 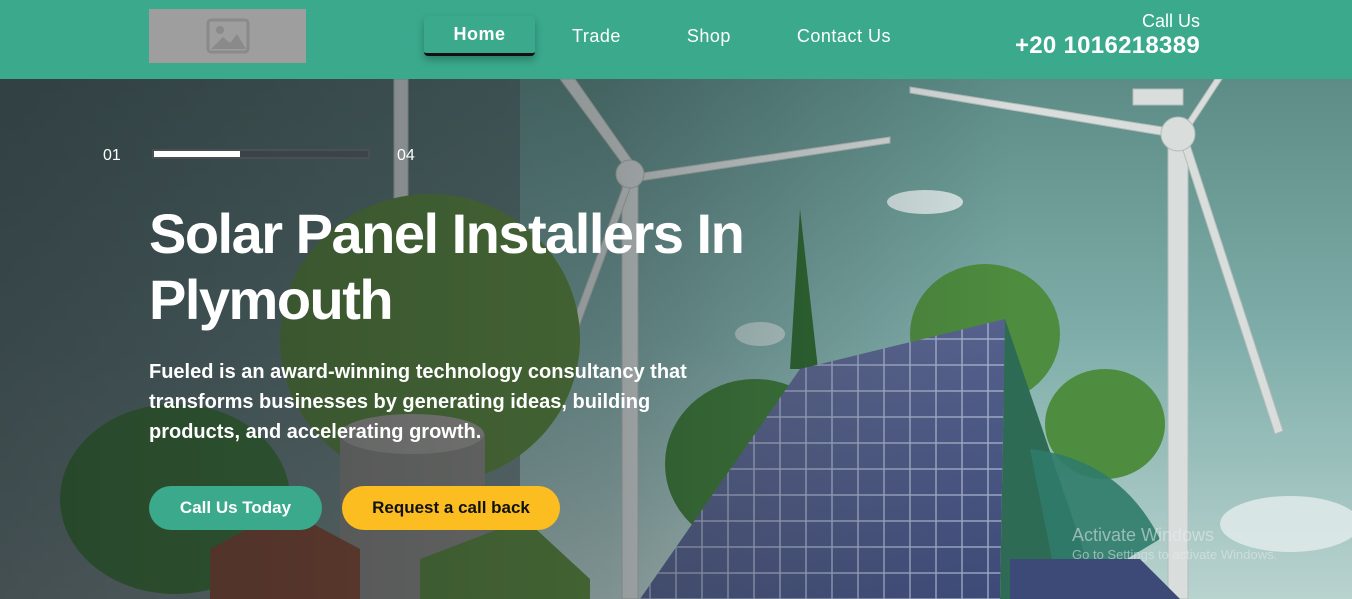 I want to click on call-us-block: Call Us +20 1016218389, so click(x=1107, y=36).